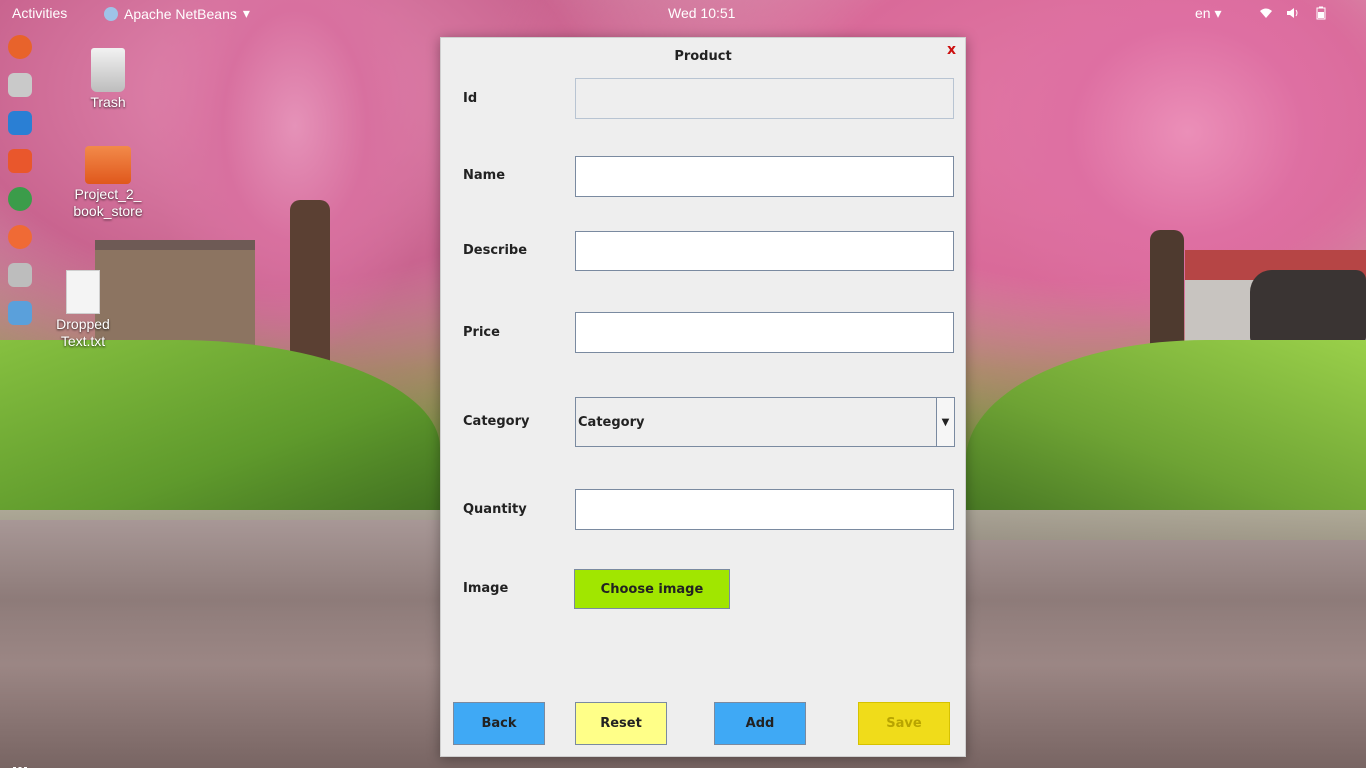 The image size is (1366, 768). Describe the element at coordinates (1275, 265) in the screenshot. I see `wallpaper-roof-right` at that location.